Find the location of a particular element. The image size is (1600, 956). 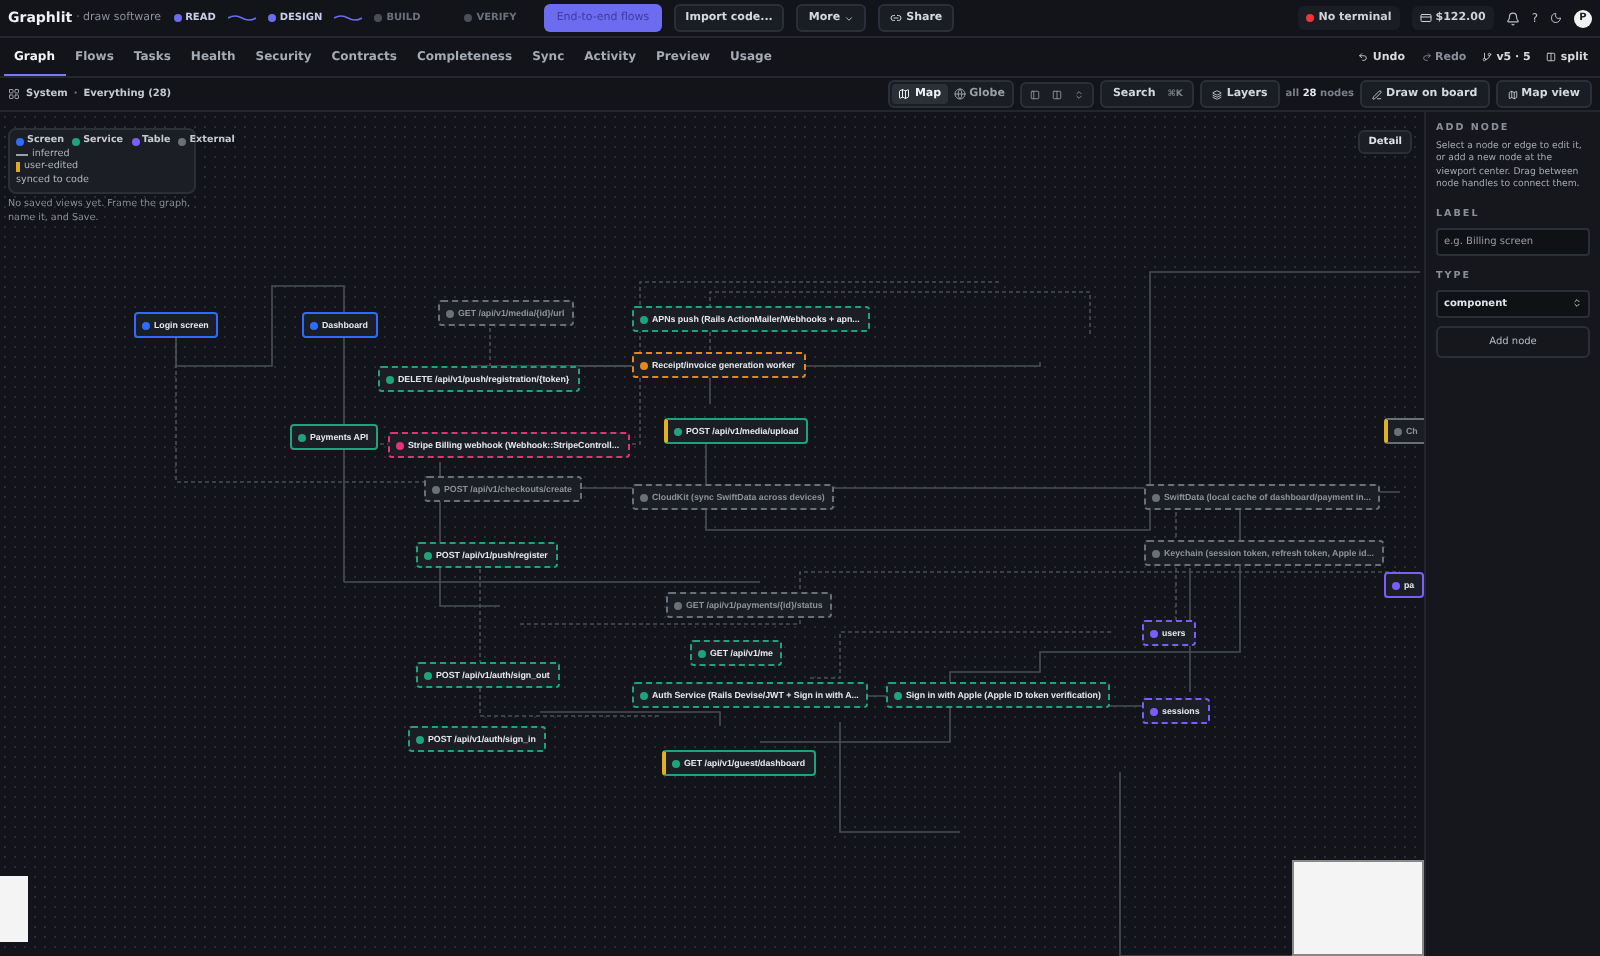

grid-icon is located at coordinates (14, 94).